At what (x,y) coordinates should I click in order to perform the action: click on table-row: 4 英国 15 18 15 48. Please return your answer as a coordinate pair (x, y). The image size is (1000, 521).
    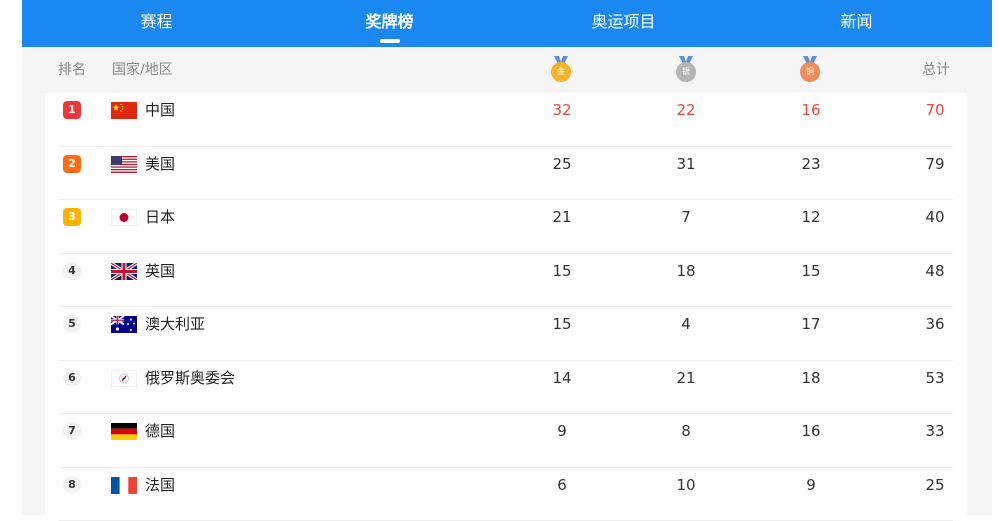
    Looking at the image, I should click on (506, 281).